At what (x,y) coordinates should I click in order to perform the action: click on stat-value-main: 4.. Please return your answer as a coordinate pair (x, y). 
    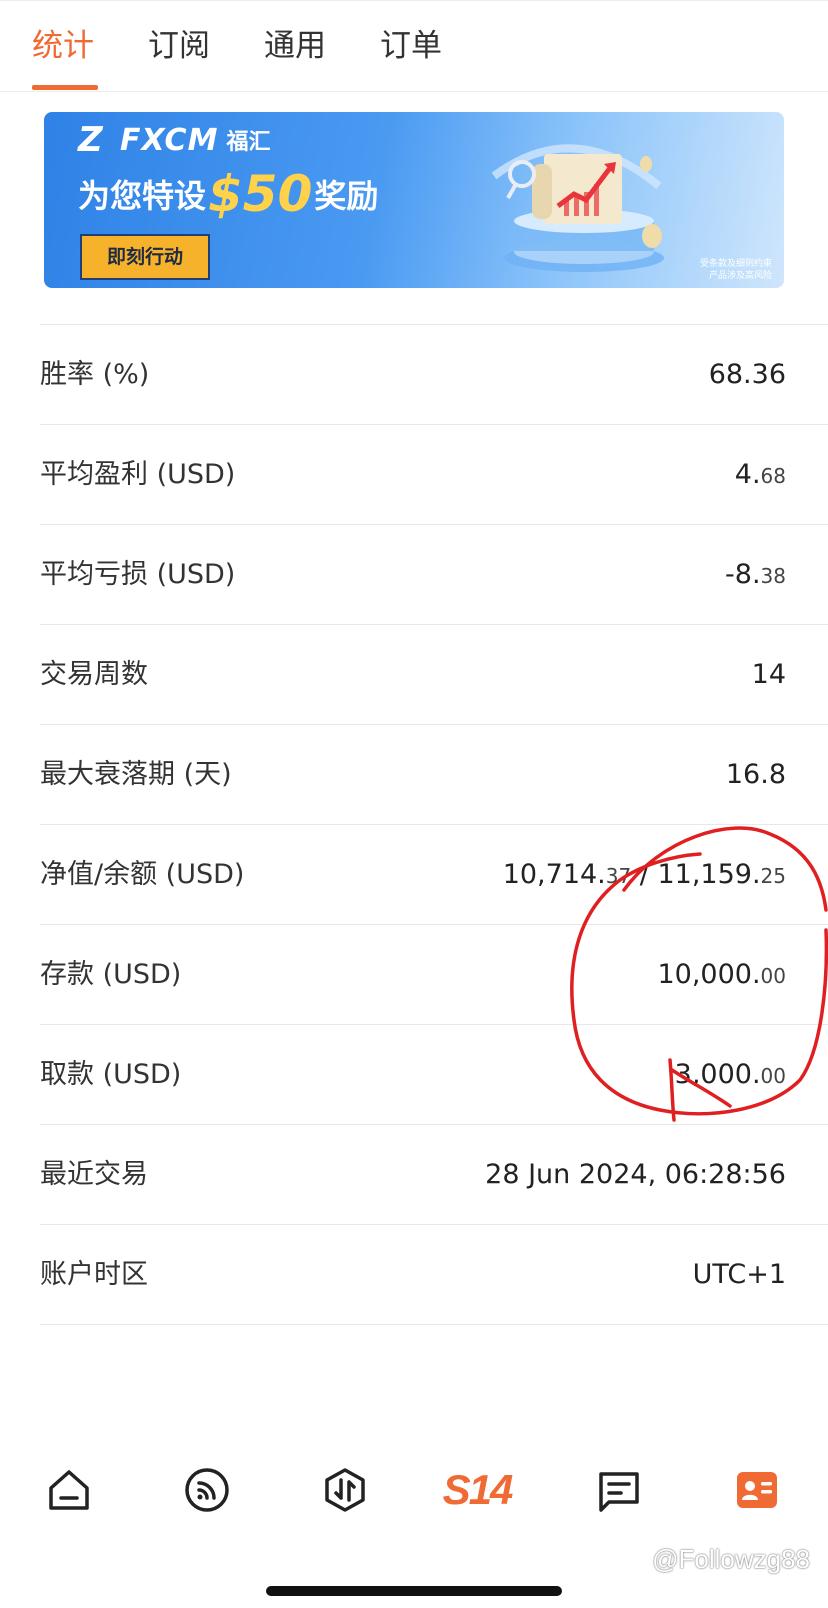
    Looking at the image, I should click on (747, 474).